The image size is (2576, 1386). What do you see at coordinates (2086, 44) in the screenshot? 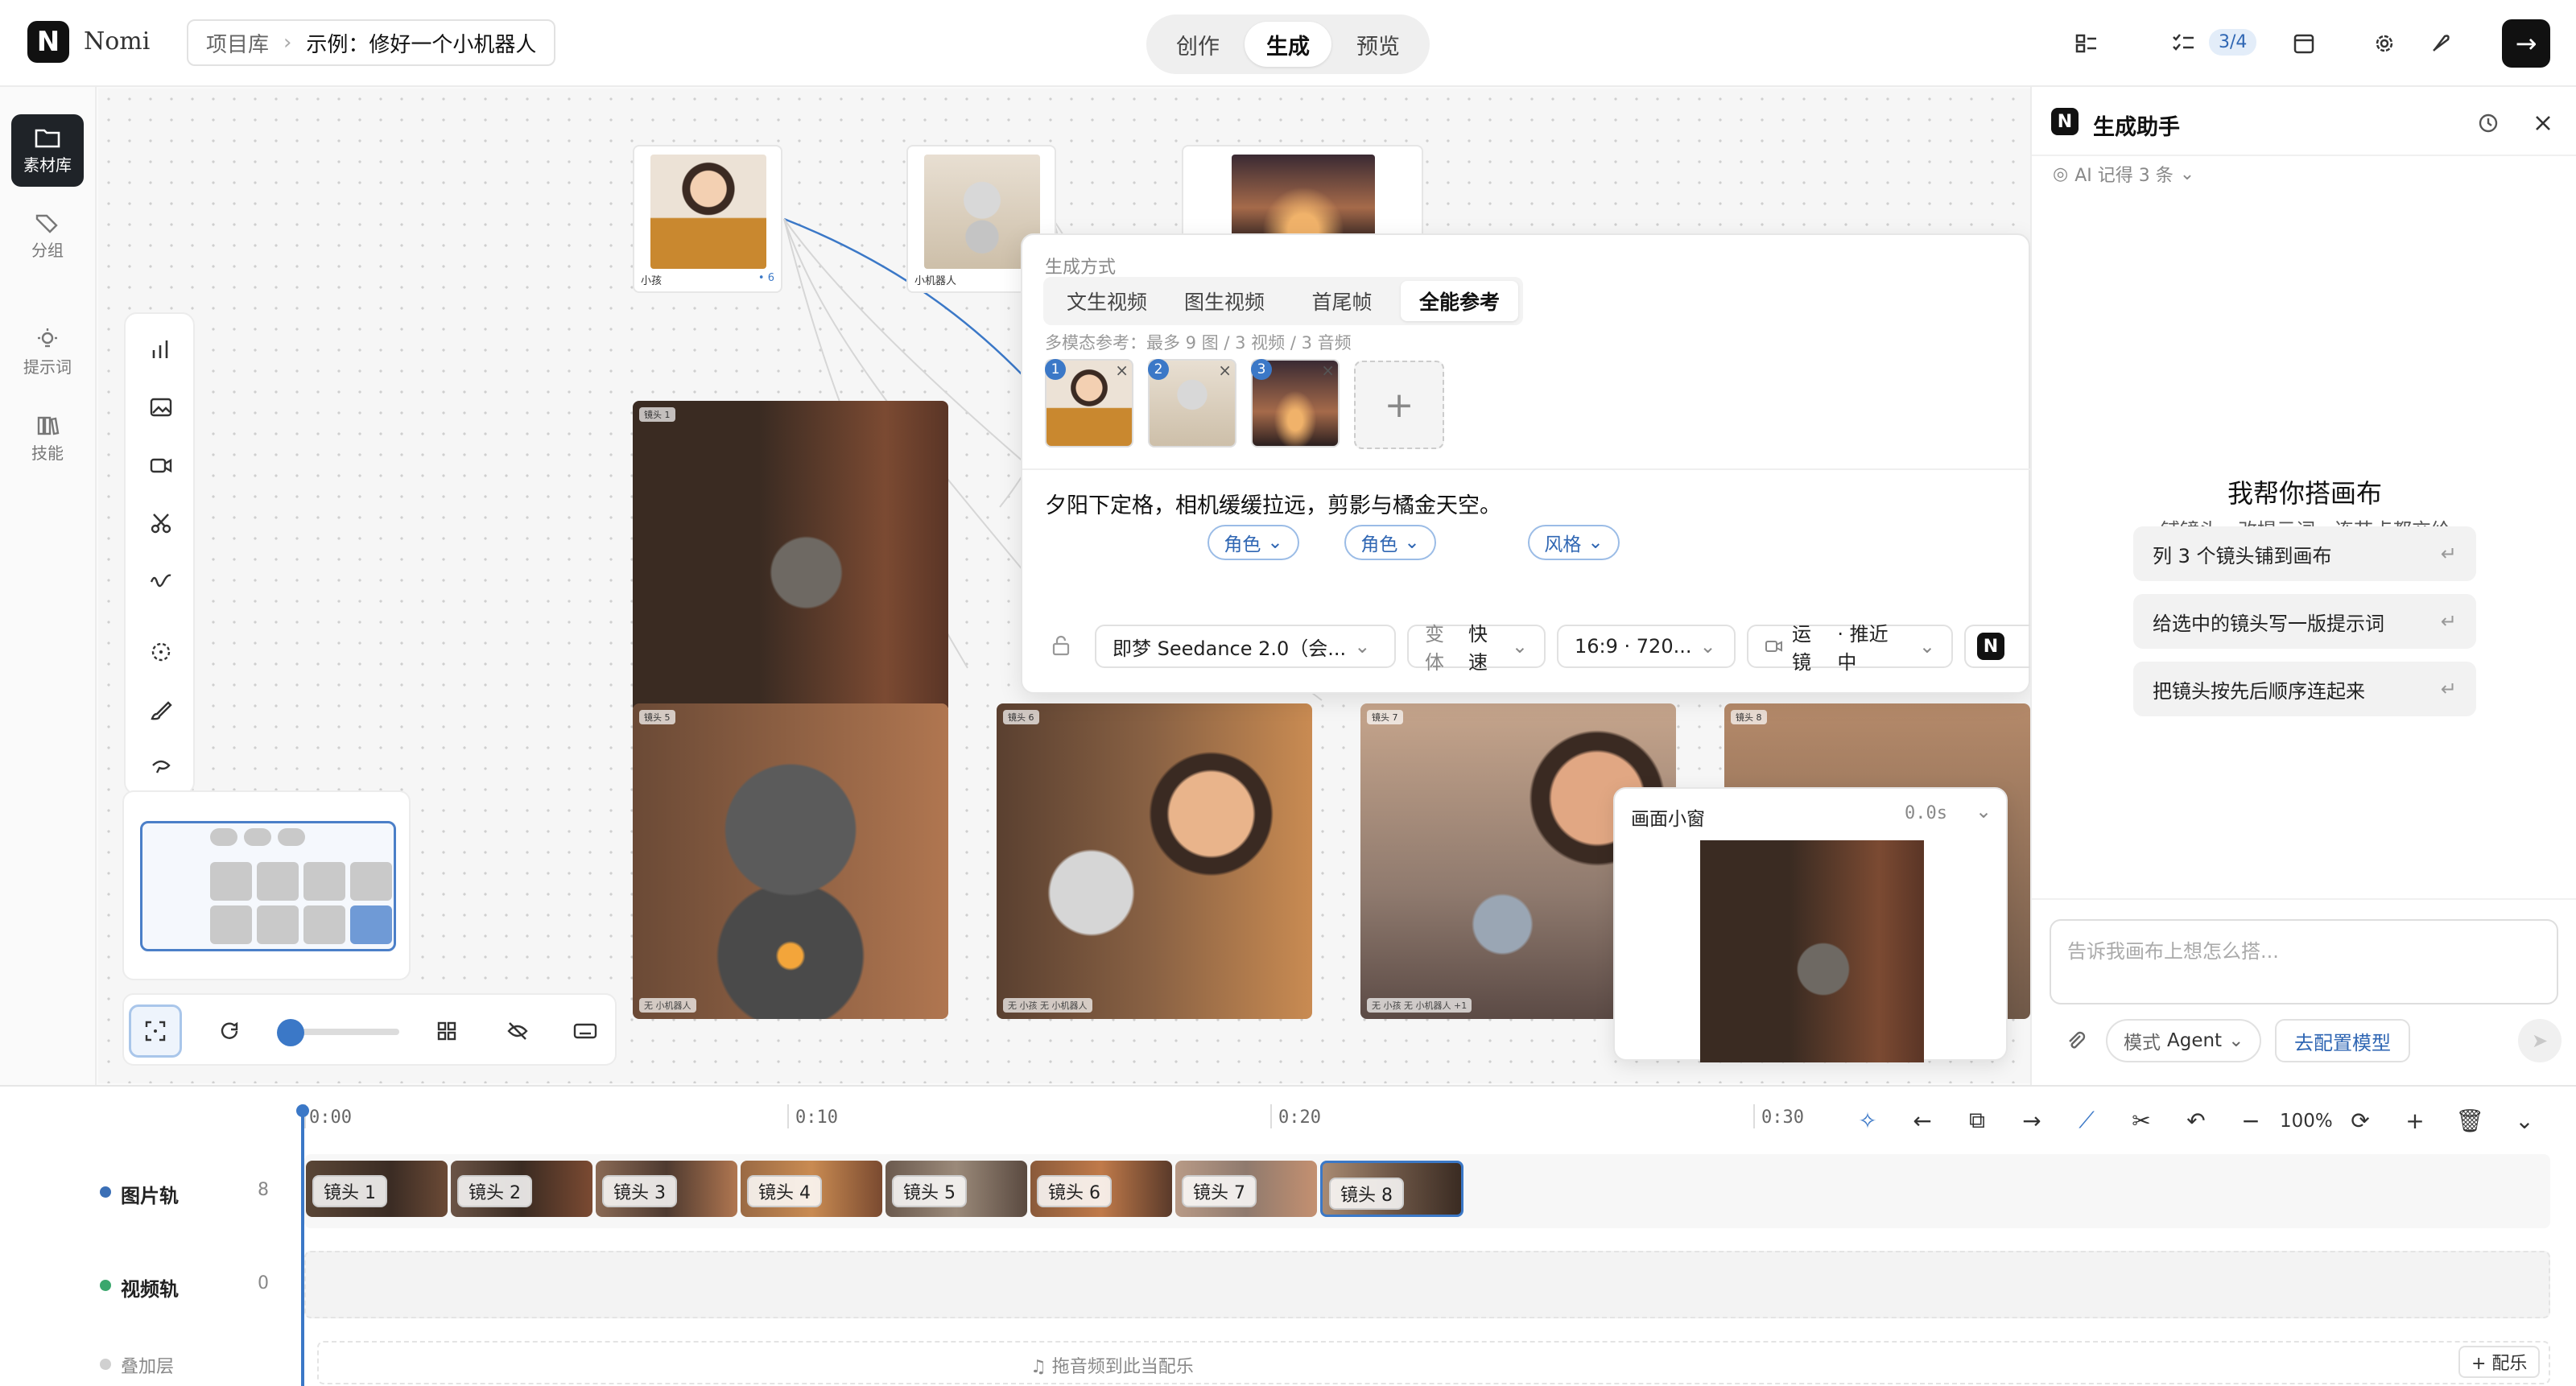
I see `list-view-icon` at bounding box center [2086, 44].